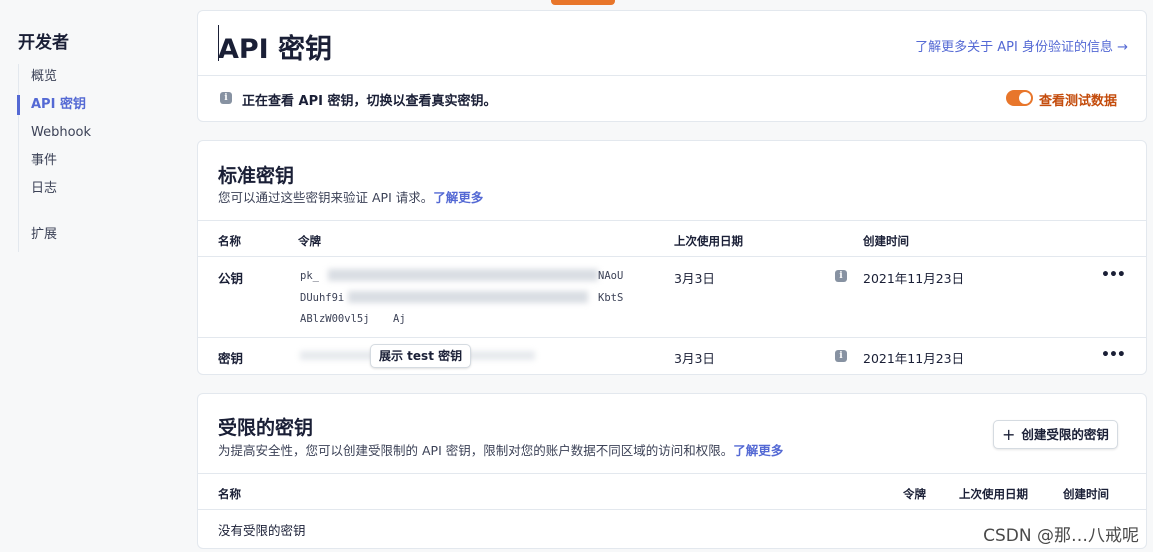 The image size is (1153, 552). What do you see at coordinates (335, 319) in the screenshot?
I see `publishable-key-token-line: ABlzW00vl5j` at bounding box center [335, 319].